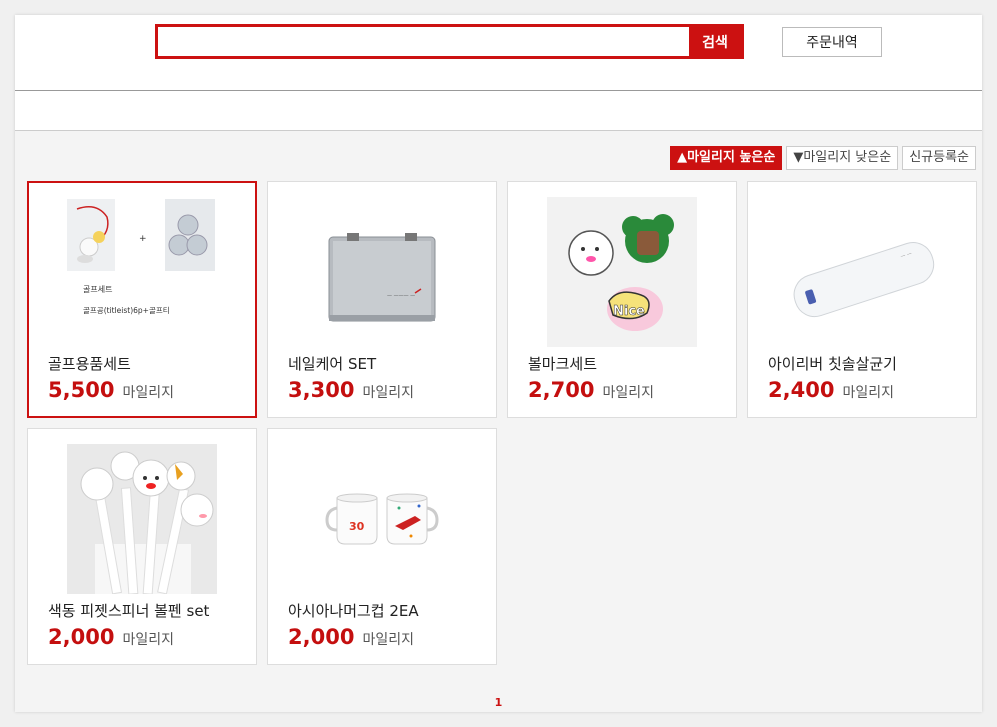 This screenshot has width=997, height=727. What do you see at coordinates (563, 364) in the screenshot?
I see `product-name: 볼마크세트` at bounding box center [563, 364].